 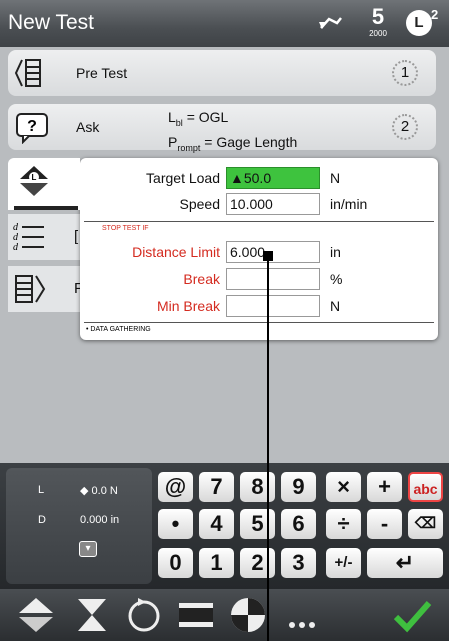 I want to click on speed-row: Speed 10.000 in/min, so click(x=250, y=204).